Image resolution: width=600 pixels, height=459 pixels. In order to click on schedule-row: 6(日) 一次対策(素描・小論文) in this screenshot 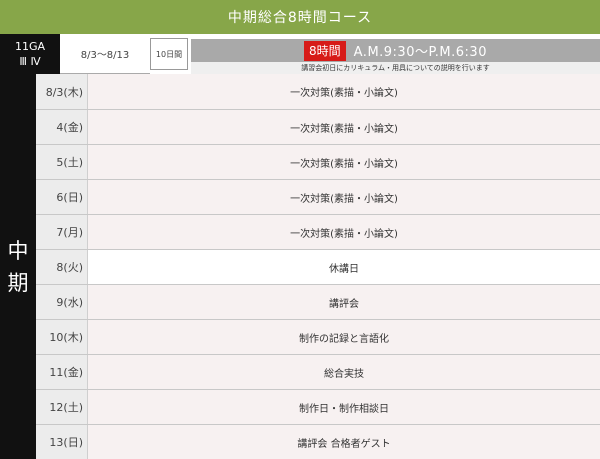, I will do `click(318, 196)`.